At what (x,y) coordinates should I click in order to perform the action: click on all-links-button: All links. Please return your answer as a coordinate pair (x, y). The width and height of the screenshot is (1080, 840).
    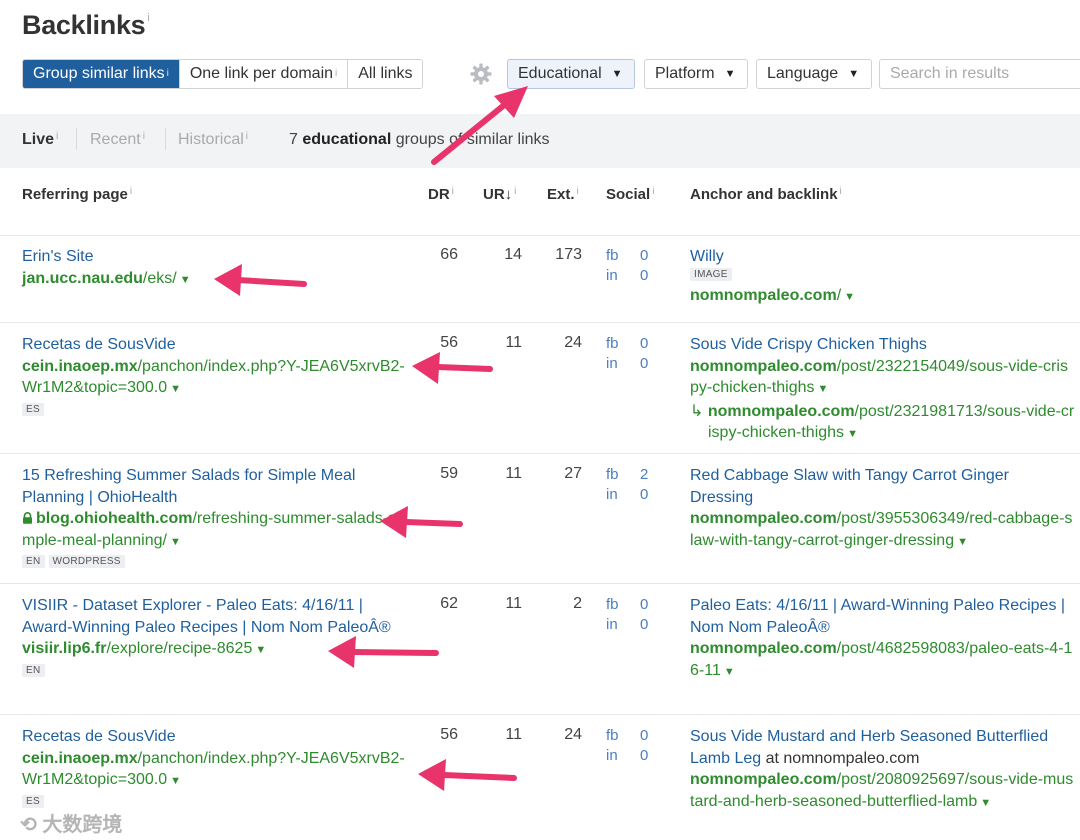
    Looking at the image, I should click on (385, 74).